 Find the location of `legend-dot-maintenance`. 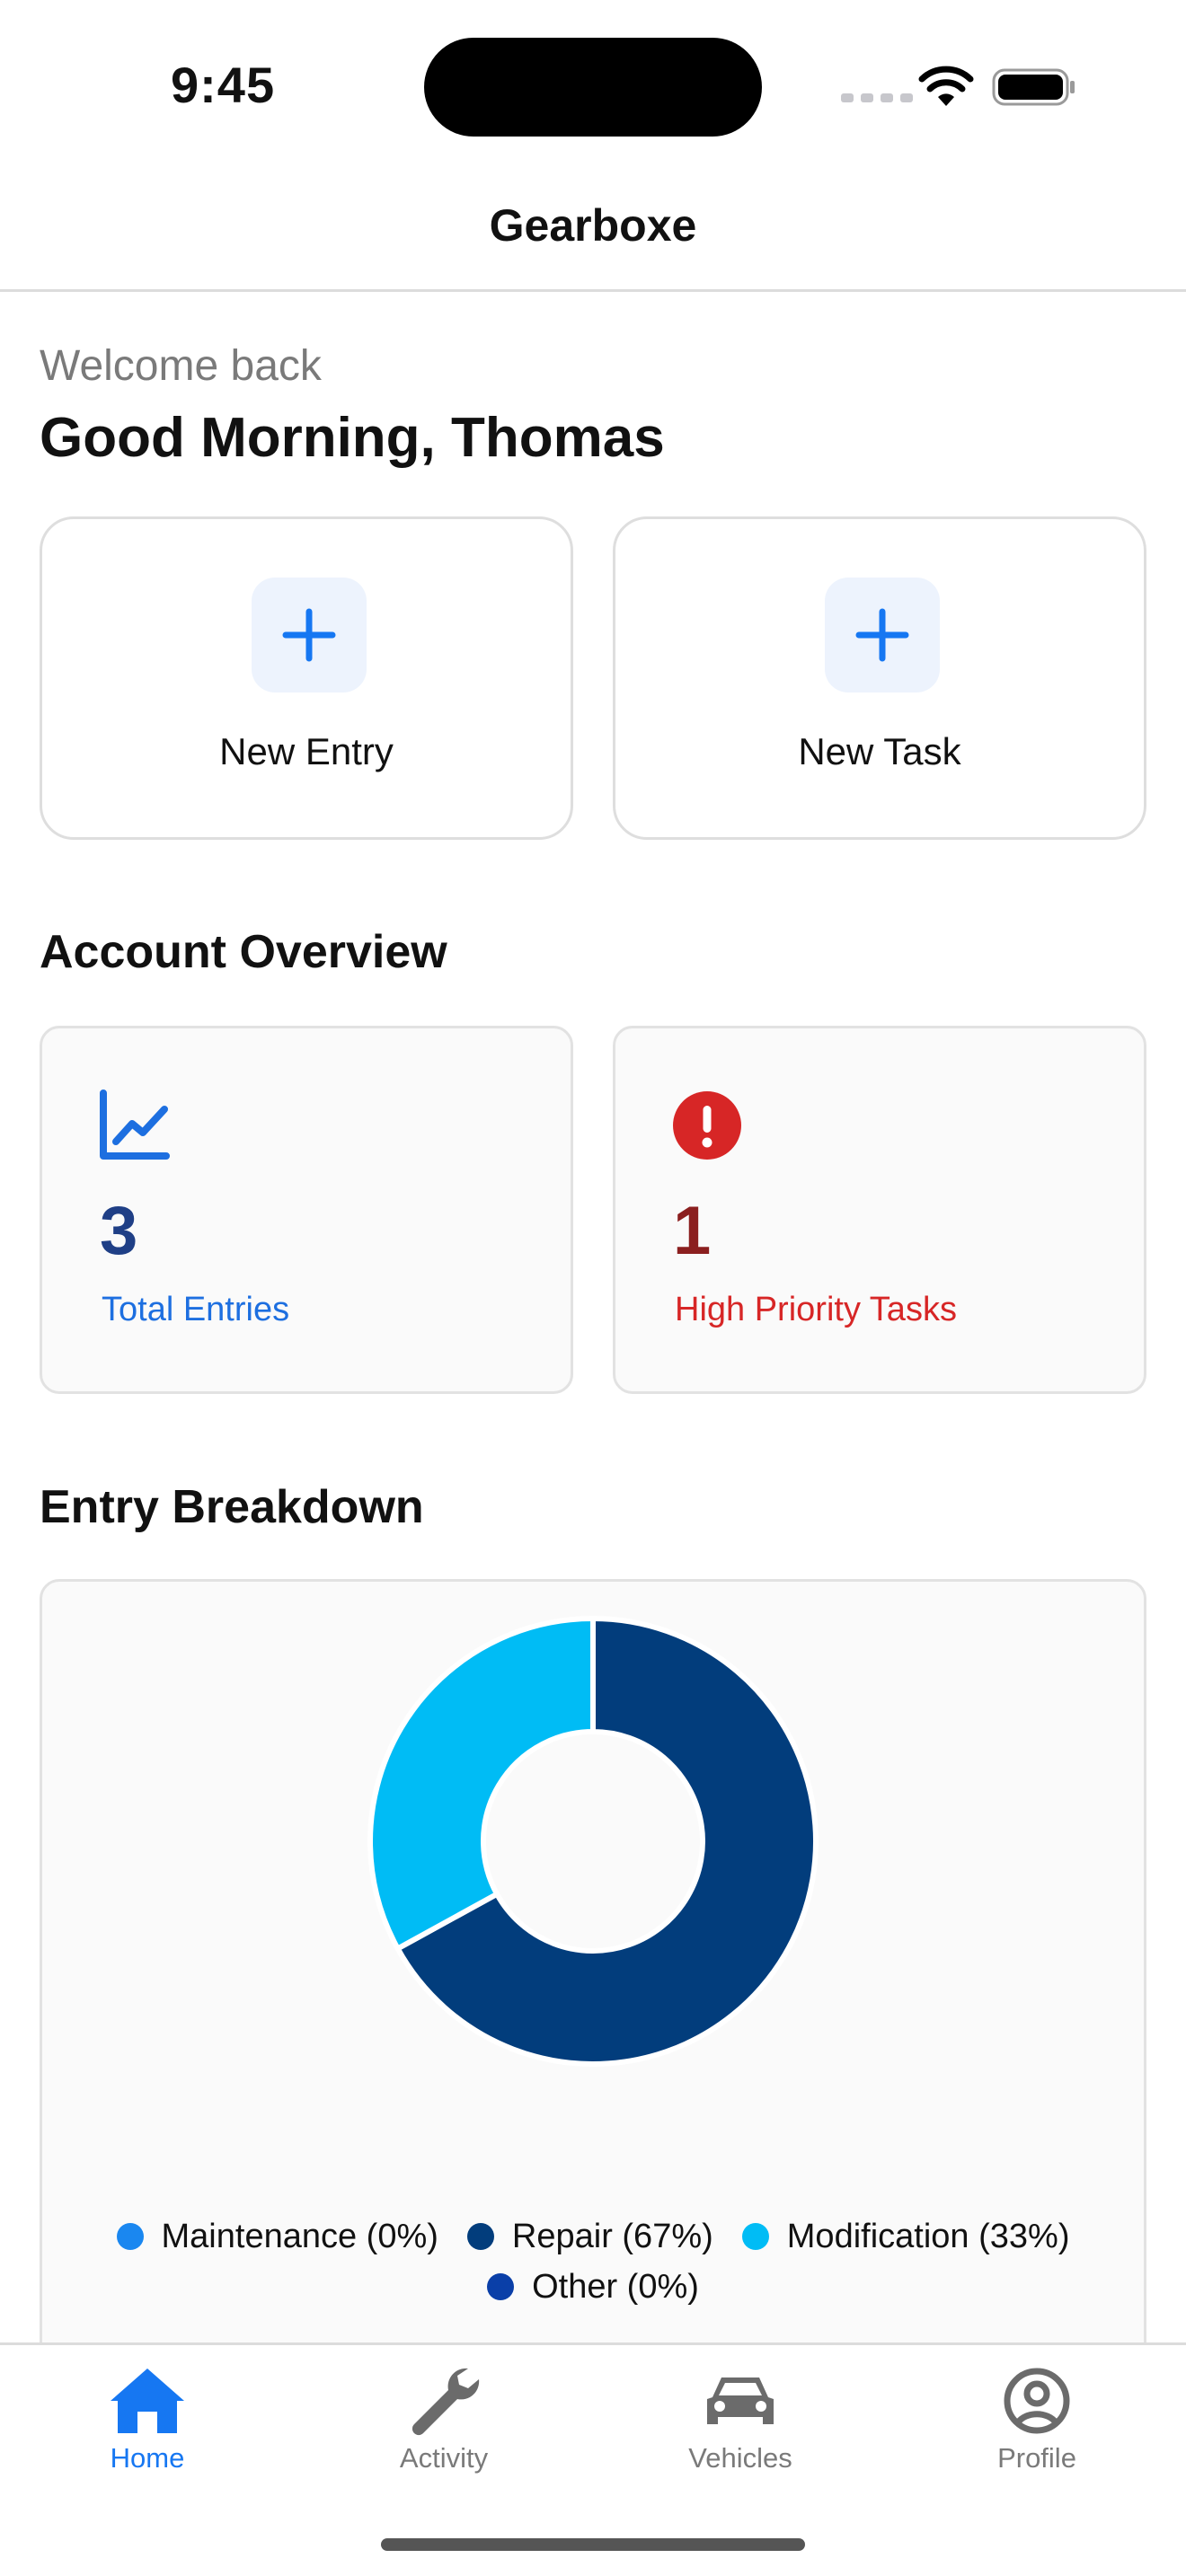

legend-dot-maintenance is located at coordinates (130, 2236).